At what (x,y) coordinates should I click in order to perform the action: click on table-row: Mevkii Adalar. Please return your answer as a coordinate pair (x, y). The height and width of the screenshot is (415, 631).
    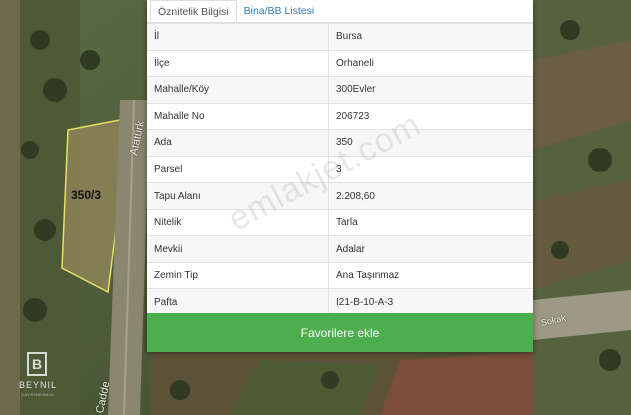
    Looking at the image, I should click on (340, 249).